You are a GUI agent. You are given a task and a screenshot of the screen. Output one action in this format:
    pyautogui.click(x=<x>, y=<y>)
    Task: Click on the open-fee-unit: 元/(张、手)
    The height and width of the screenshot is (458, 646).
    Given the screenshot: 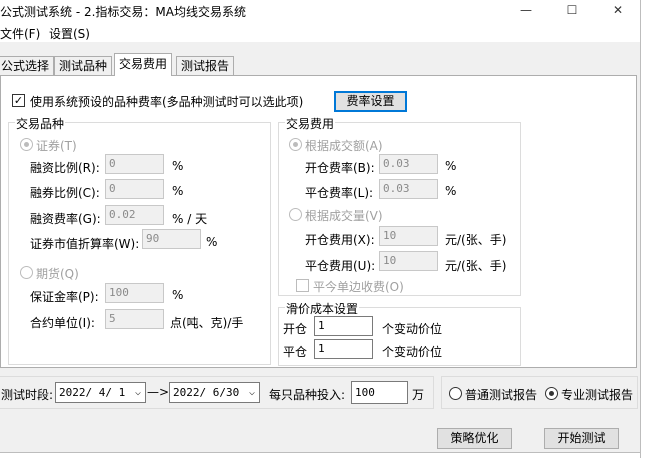 What is the action you would take?
    pyautogui.click(x=476, y=240)
    